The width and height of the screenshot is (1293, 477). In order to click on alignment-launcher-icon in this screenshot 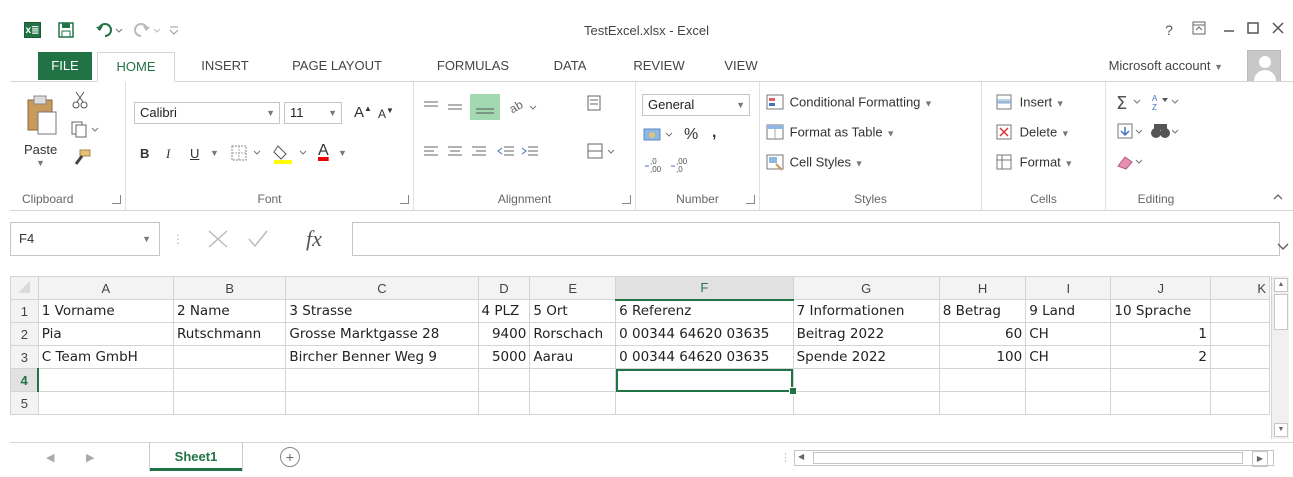, I will do `click(626, 199)`.